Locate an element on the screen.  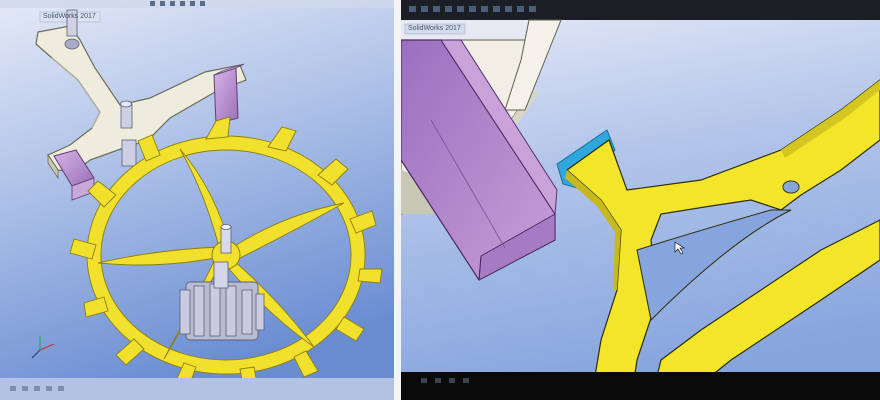
left-window-title: SolidWorks 2017 is located at coordinates (69, 16).